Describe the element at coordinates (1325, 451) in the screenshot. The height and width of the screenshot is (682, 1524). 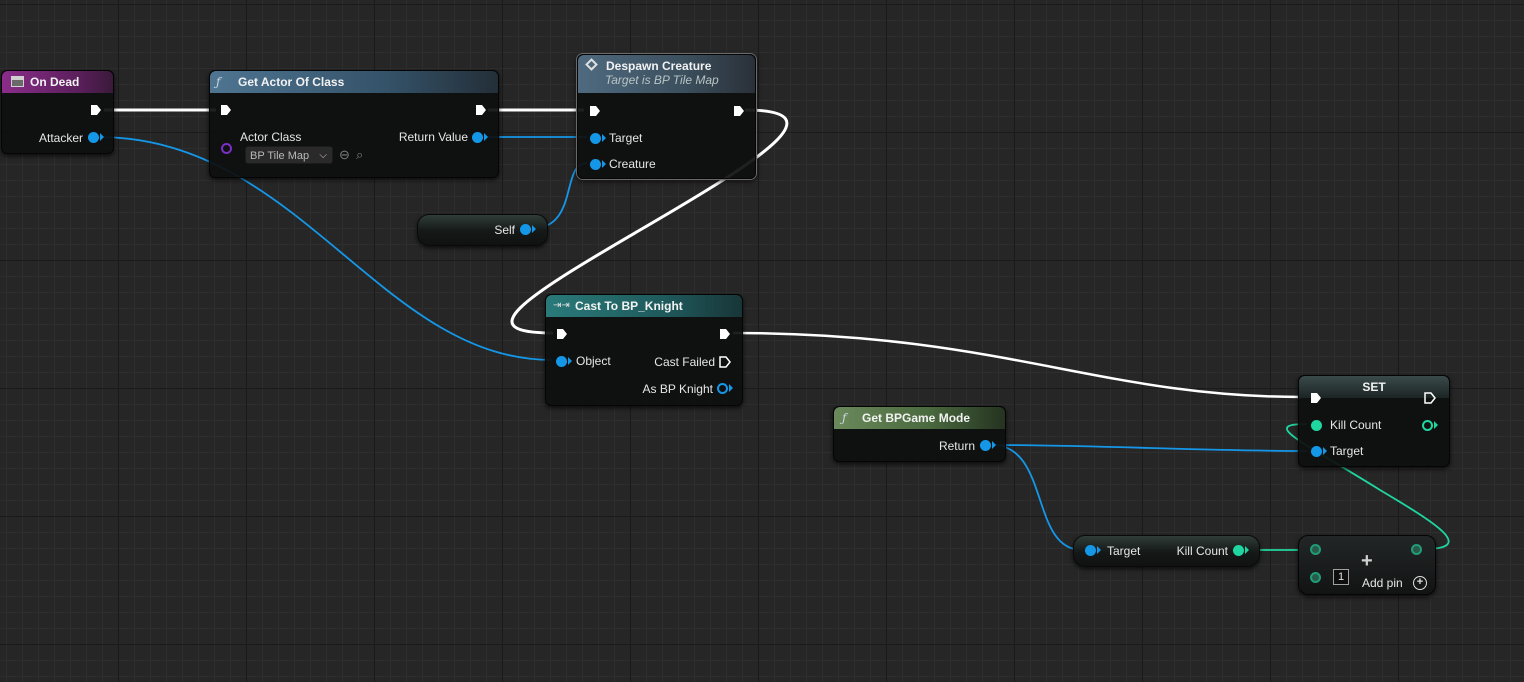
I see `set-target-pin-arrow` at that location.